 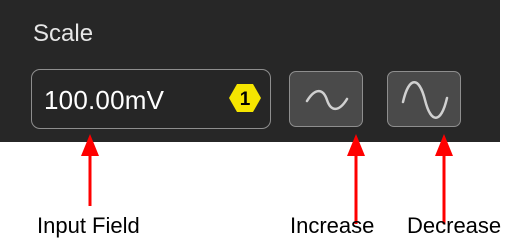 What do you see at coordinates (332, 225) in the screenshot?
I see `increase-label: Increase` at bounding box center [332, 225].